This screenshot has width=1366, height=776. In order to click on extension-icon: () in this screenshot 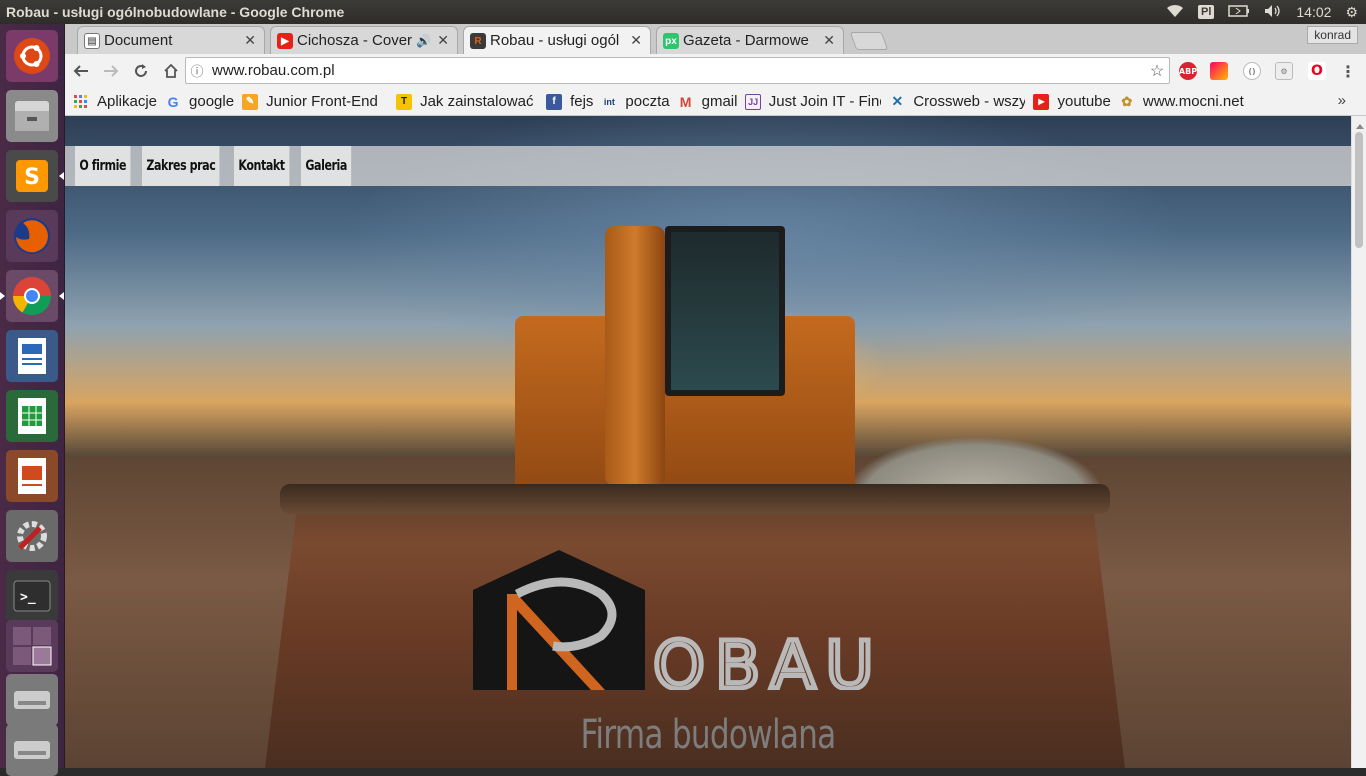, I will do `click(1252, 71)`.